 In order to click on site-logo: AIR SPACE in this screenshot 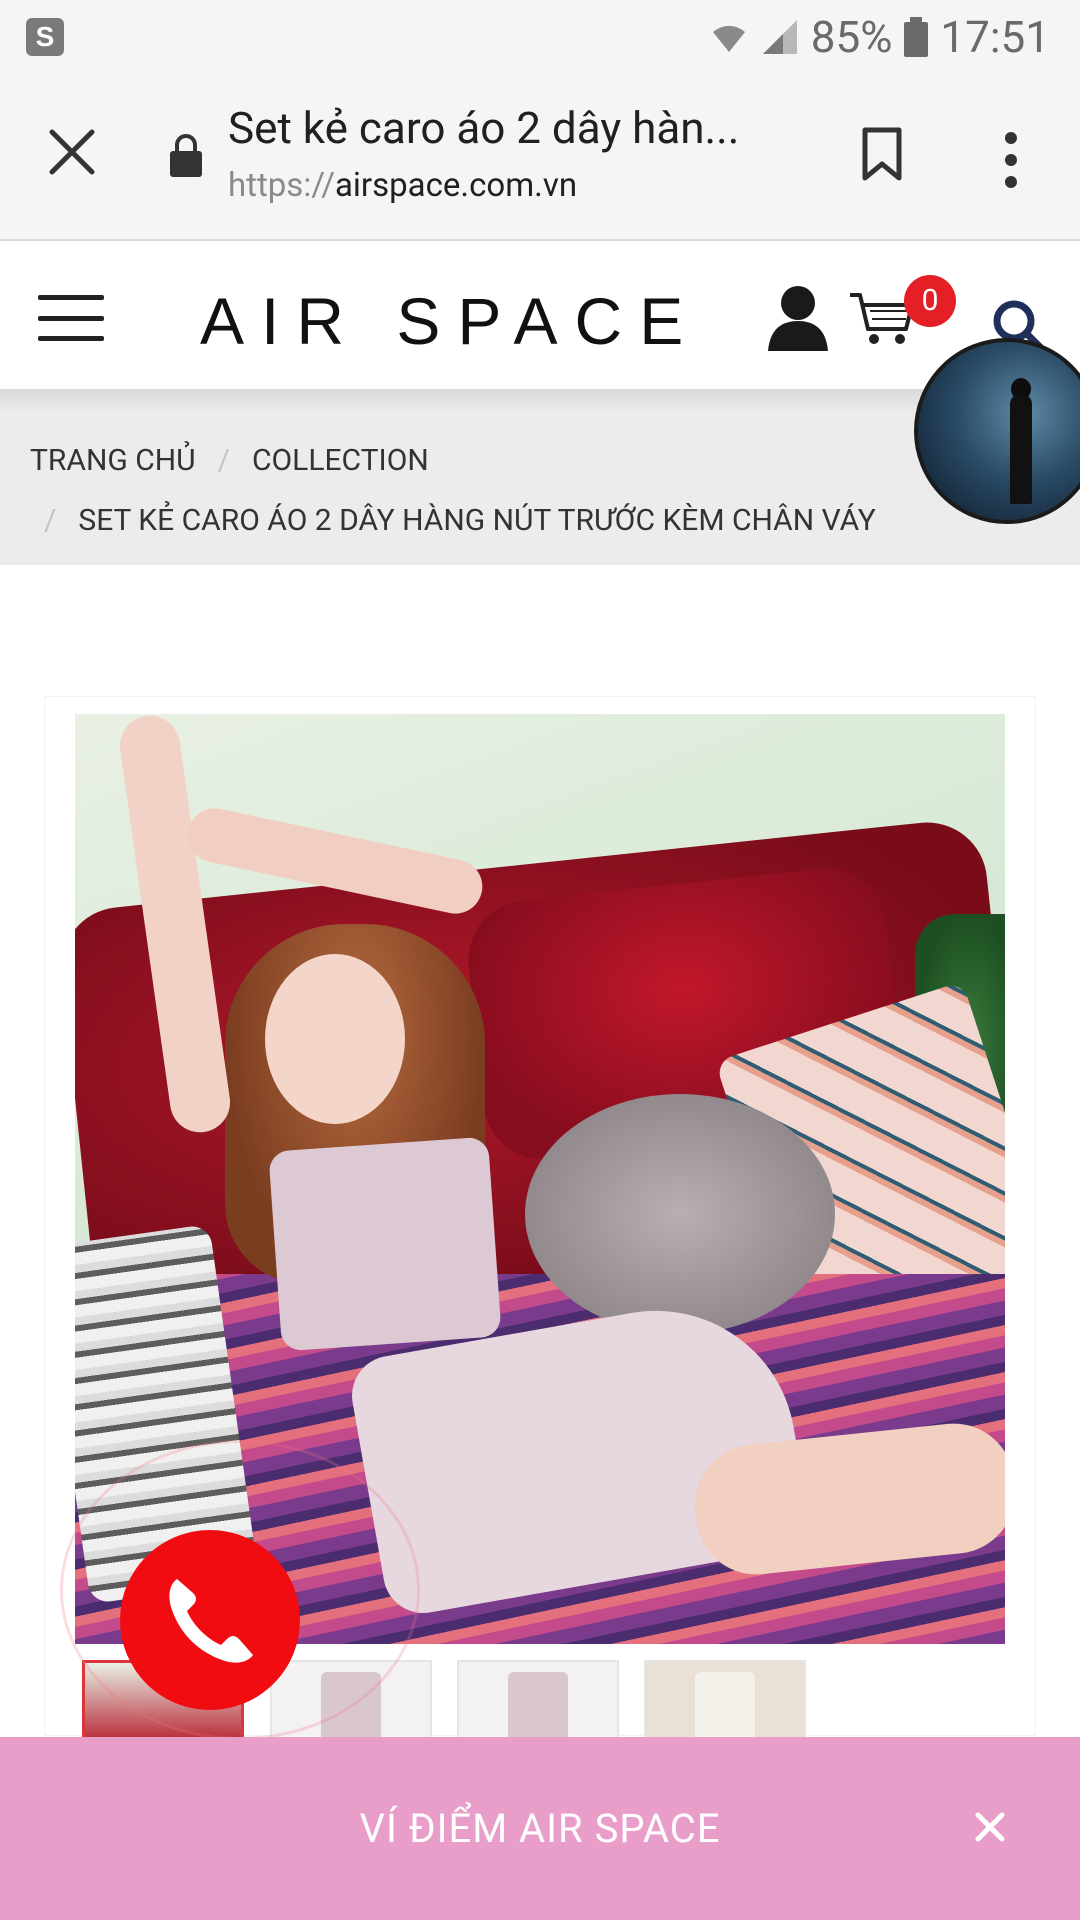, I will do `click(450, 321)`.